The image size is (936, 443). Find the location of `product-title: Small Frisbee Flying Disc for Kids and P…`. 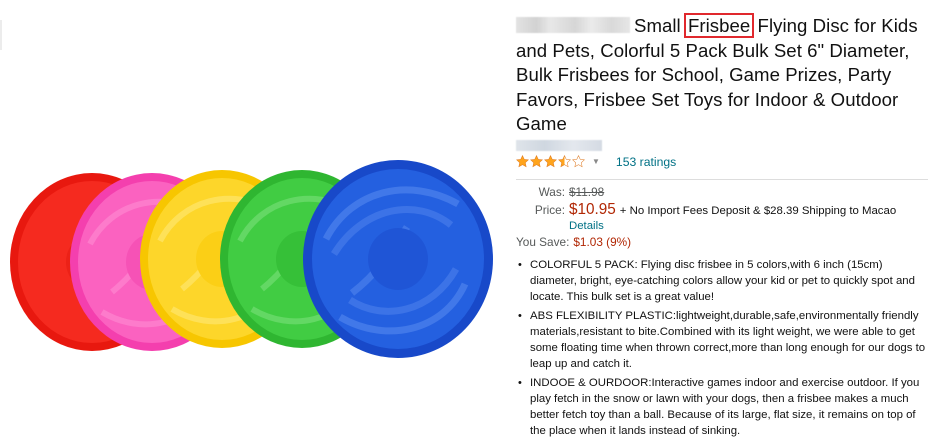

product-title: Small Frisbee Flying Disc for Kids and P… is located at coordinates (723, 75).